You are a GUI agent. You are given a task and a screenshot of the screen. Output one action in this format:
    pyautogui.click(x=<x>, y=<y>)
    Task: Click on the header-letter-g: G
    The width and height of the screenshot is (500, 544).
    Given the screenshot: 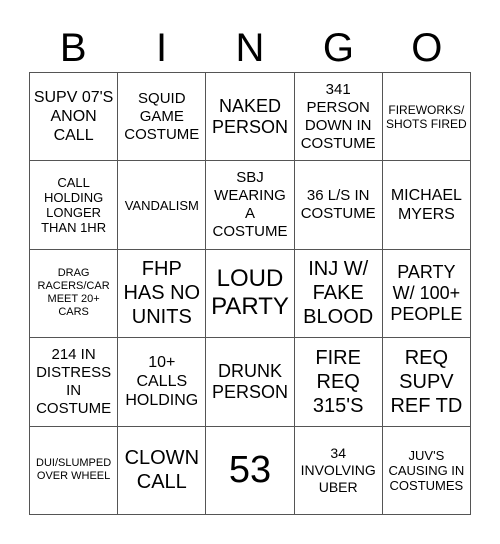 What is the action you would take?
    pyautogui.click(x=338, y=48)
    